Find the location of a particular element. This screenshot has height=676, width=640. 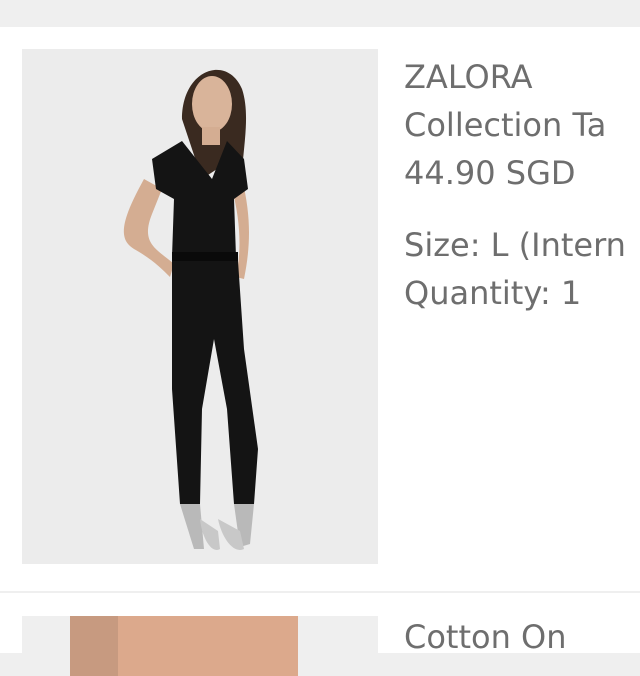

product-quantity: Quantity: 1 is located at coordinates (493, 293).